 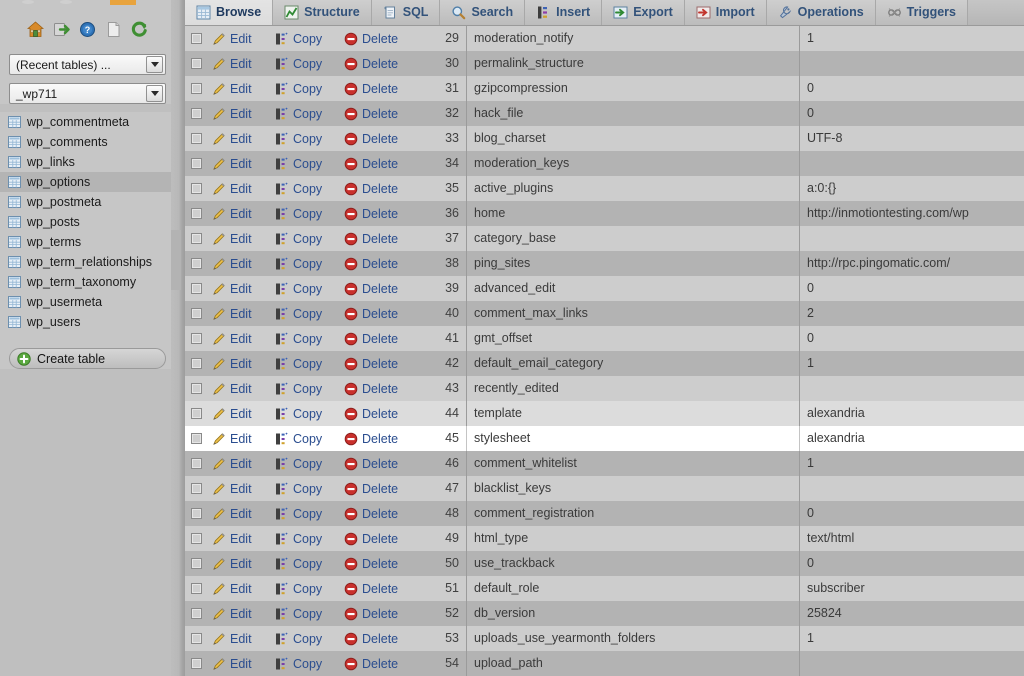 I want to click on sidebar-table-item: wp_term_taxonomy, so click(x=85, y=282).